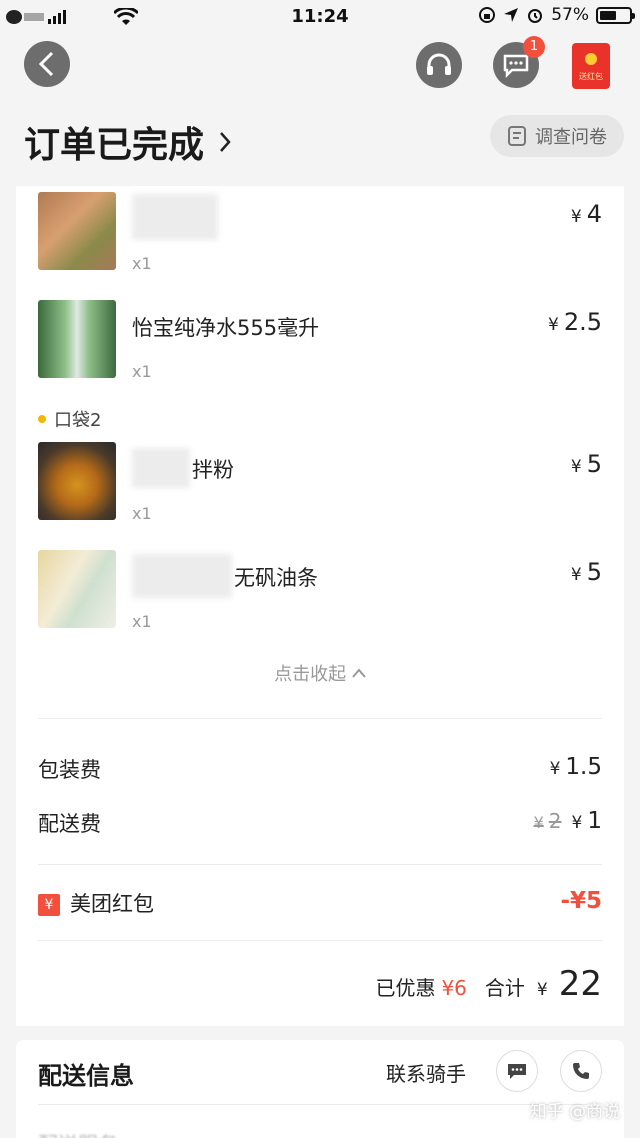  What do you see at coordinates (517, 136) in the screenshot?
I see `document-icon` at bounding box center [517, 136].